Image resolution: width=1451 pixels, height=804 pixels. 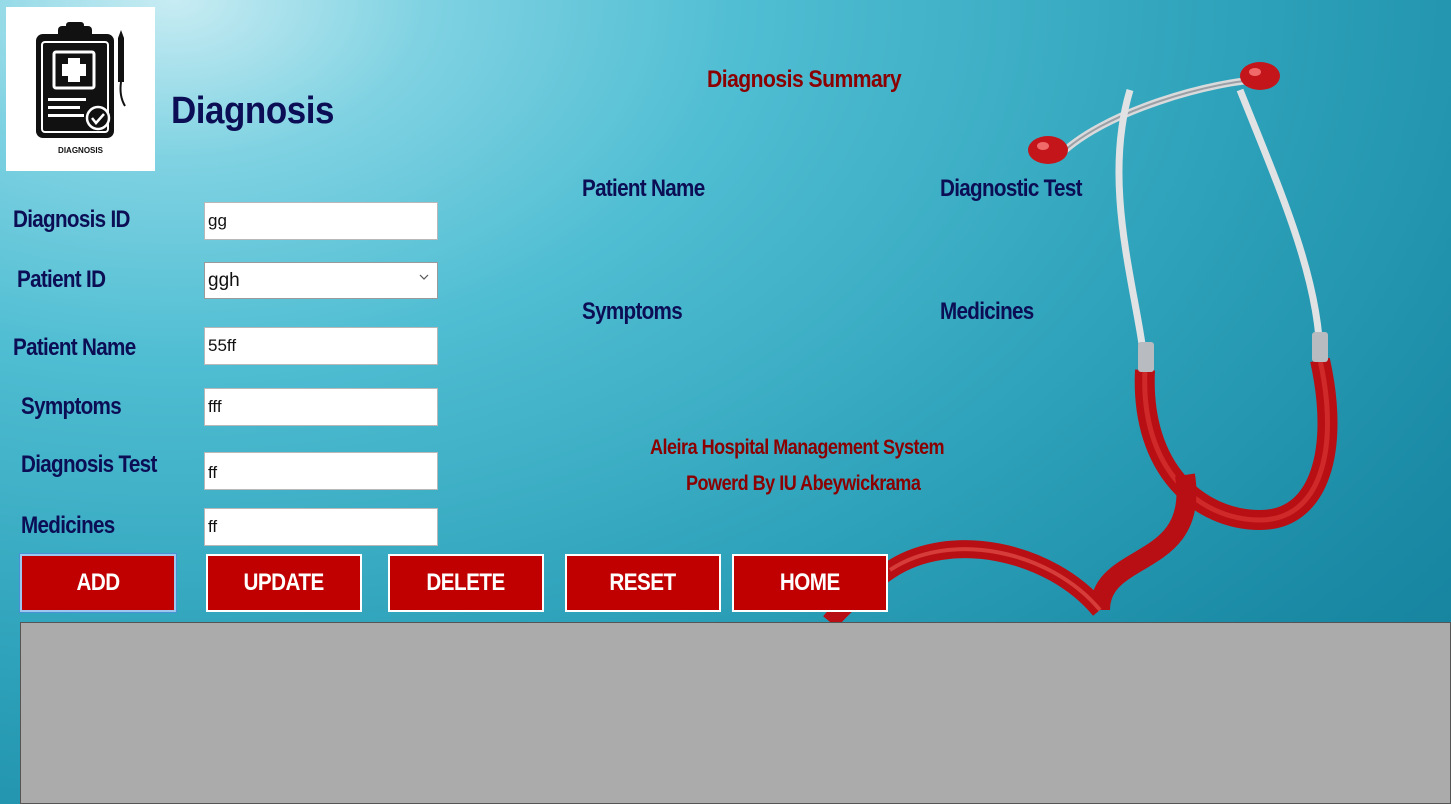 I want to click on update-button: UPDATE, so click(x=284, y=583).